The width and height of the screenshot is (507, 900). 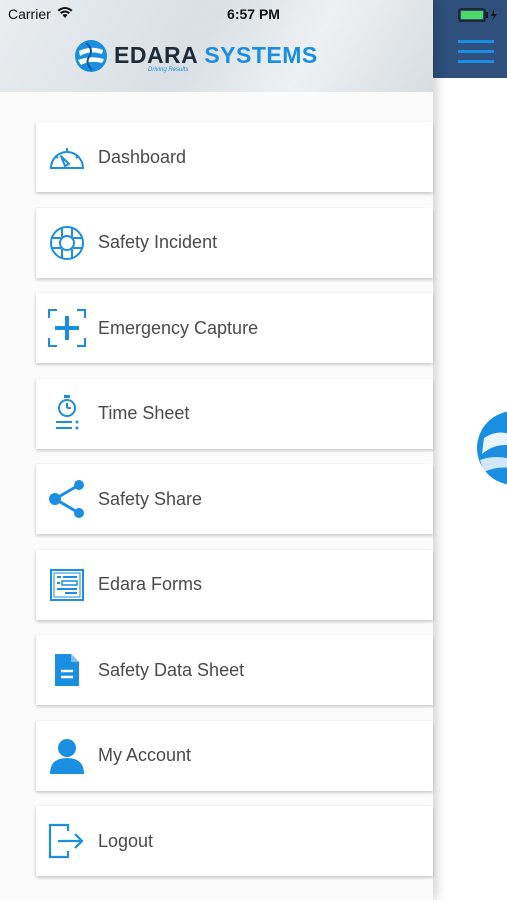 I want to click on brand-logo: EDARA SYSTEMS Driving Results, so click(x=196, y=58).